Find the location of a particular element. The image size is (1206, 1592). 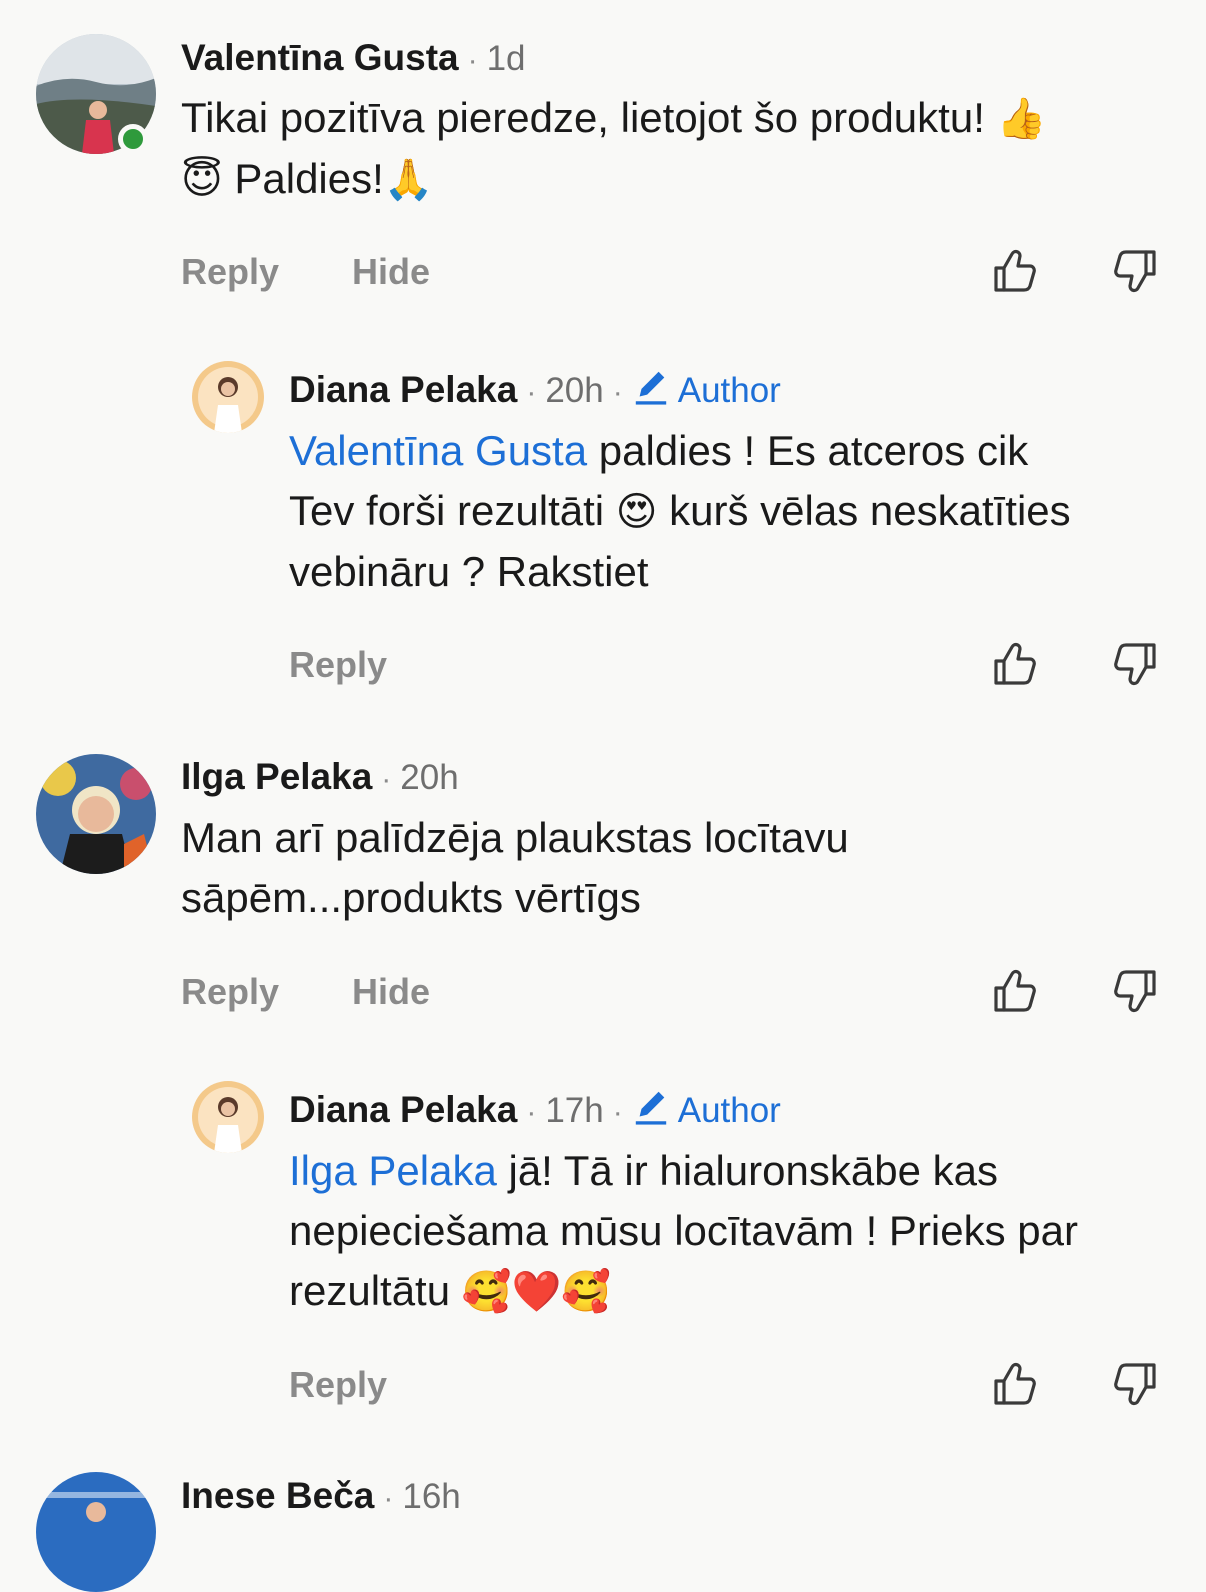

comment-time: 16h is located at coordinates (431, 1496).